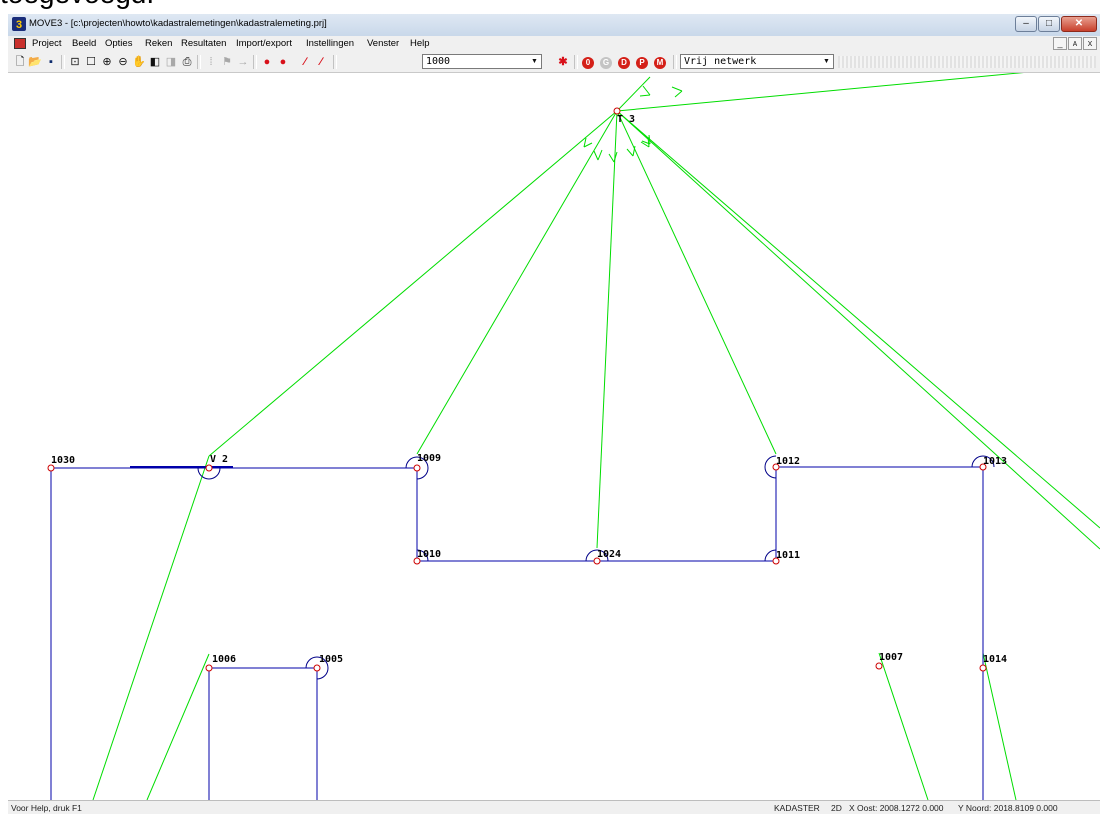 Image resolution: width=1107 pixels, height=814 pixels. What do you see at coordinates (35, 62) in the screenshot?
I see `open-folder-icon: 📂` at bounding box center [35, 62].